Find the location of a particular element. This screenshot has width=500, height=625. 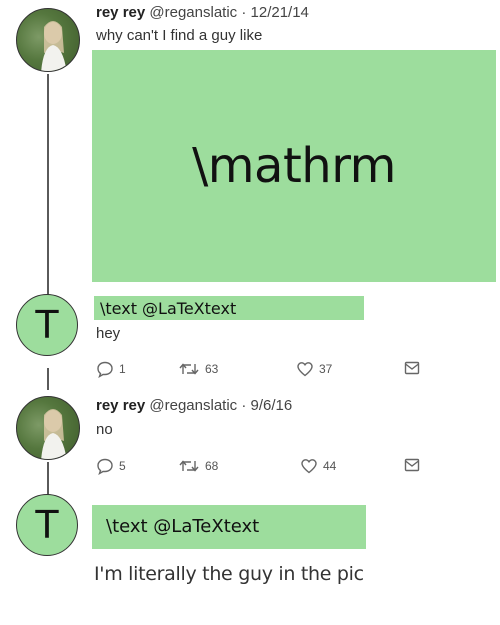

date: 12/21/14 is located at coordinates (280, 12).